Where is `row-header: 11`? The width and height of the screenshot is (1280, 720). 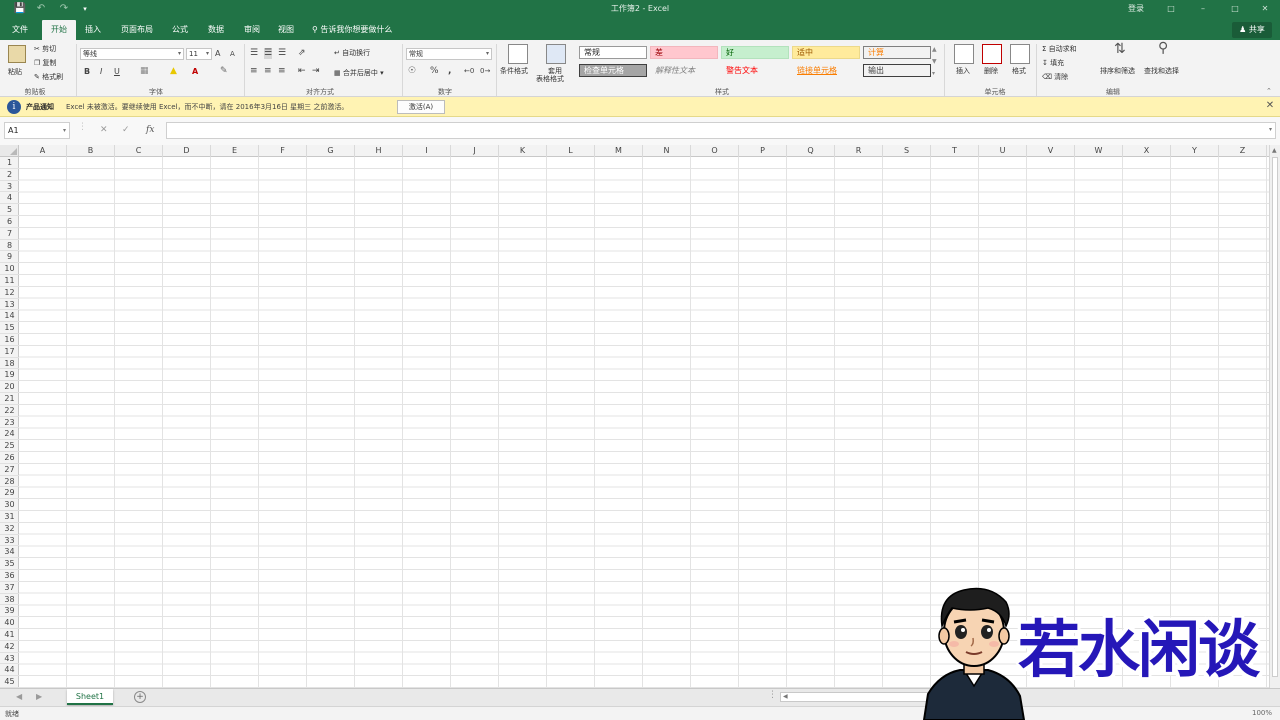
row-header: 11 is located at coordinates (9, 281).